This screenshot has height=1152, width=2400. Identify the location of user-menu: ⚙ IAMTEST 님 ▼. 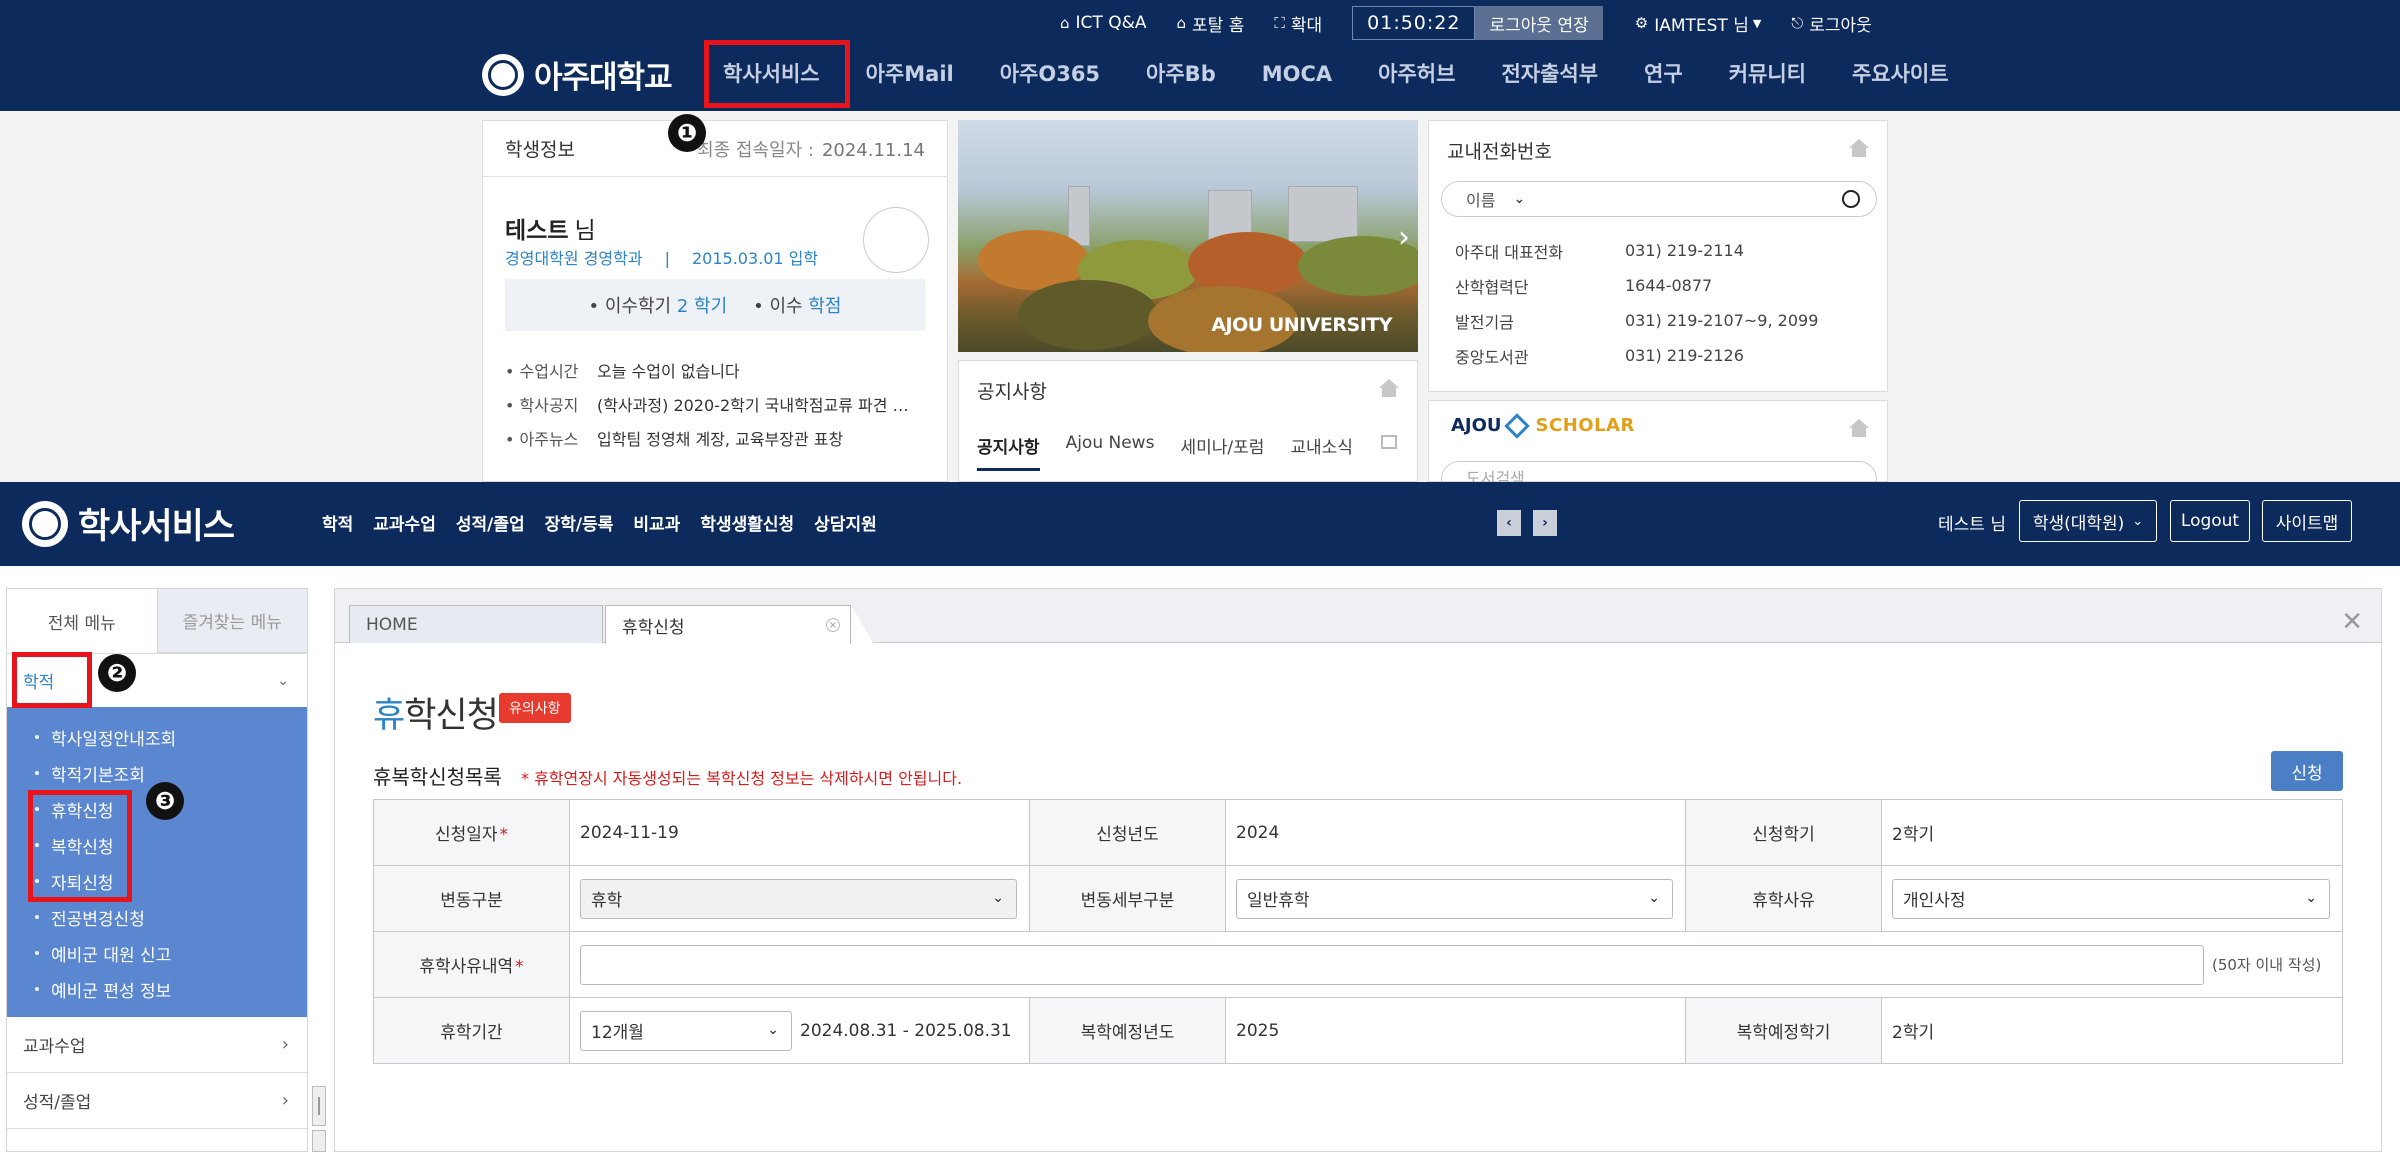
(1698, 23).